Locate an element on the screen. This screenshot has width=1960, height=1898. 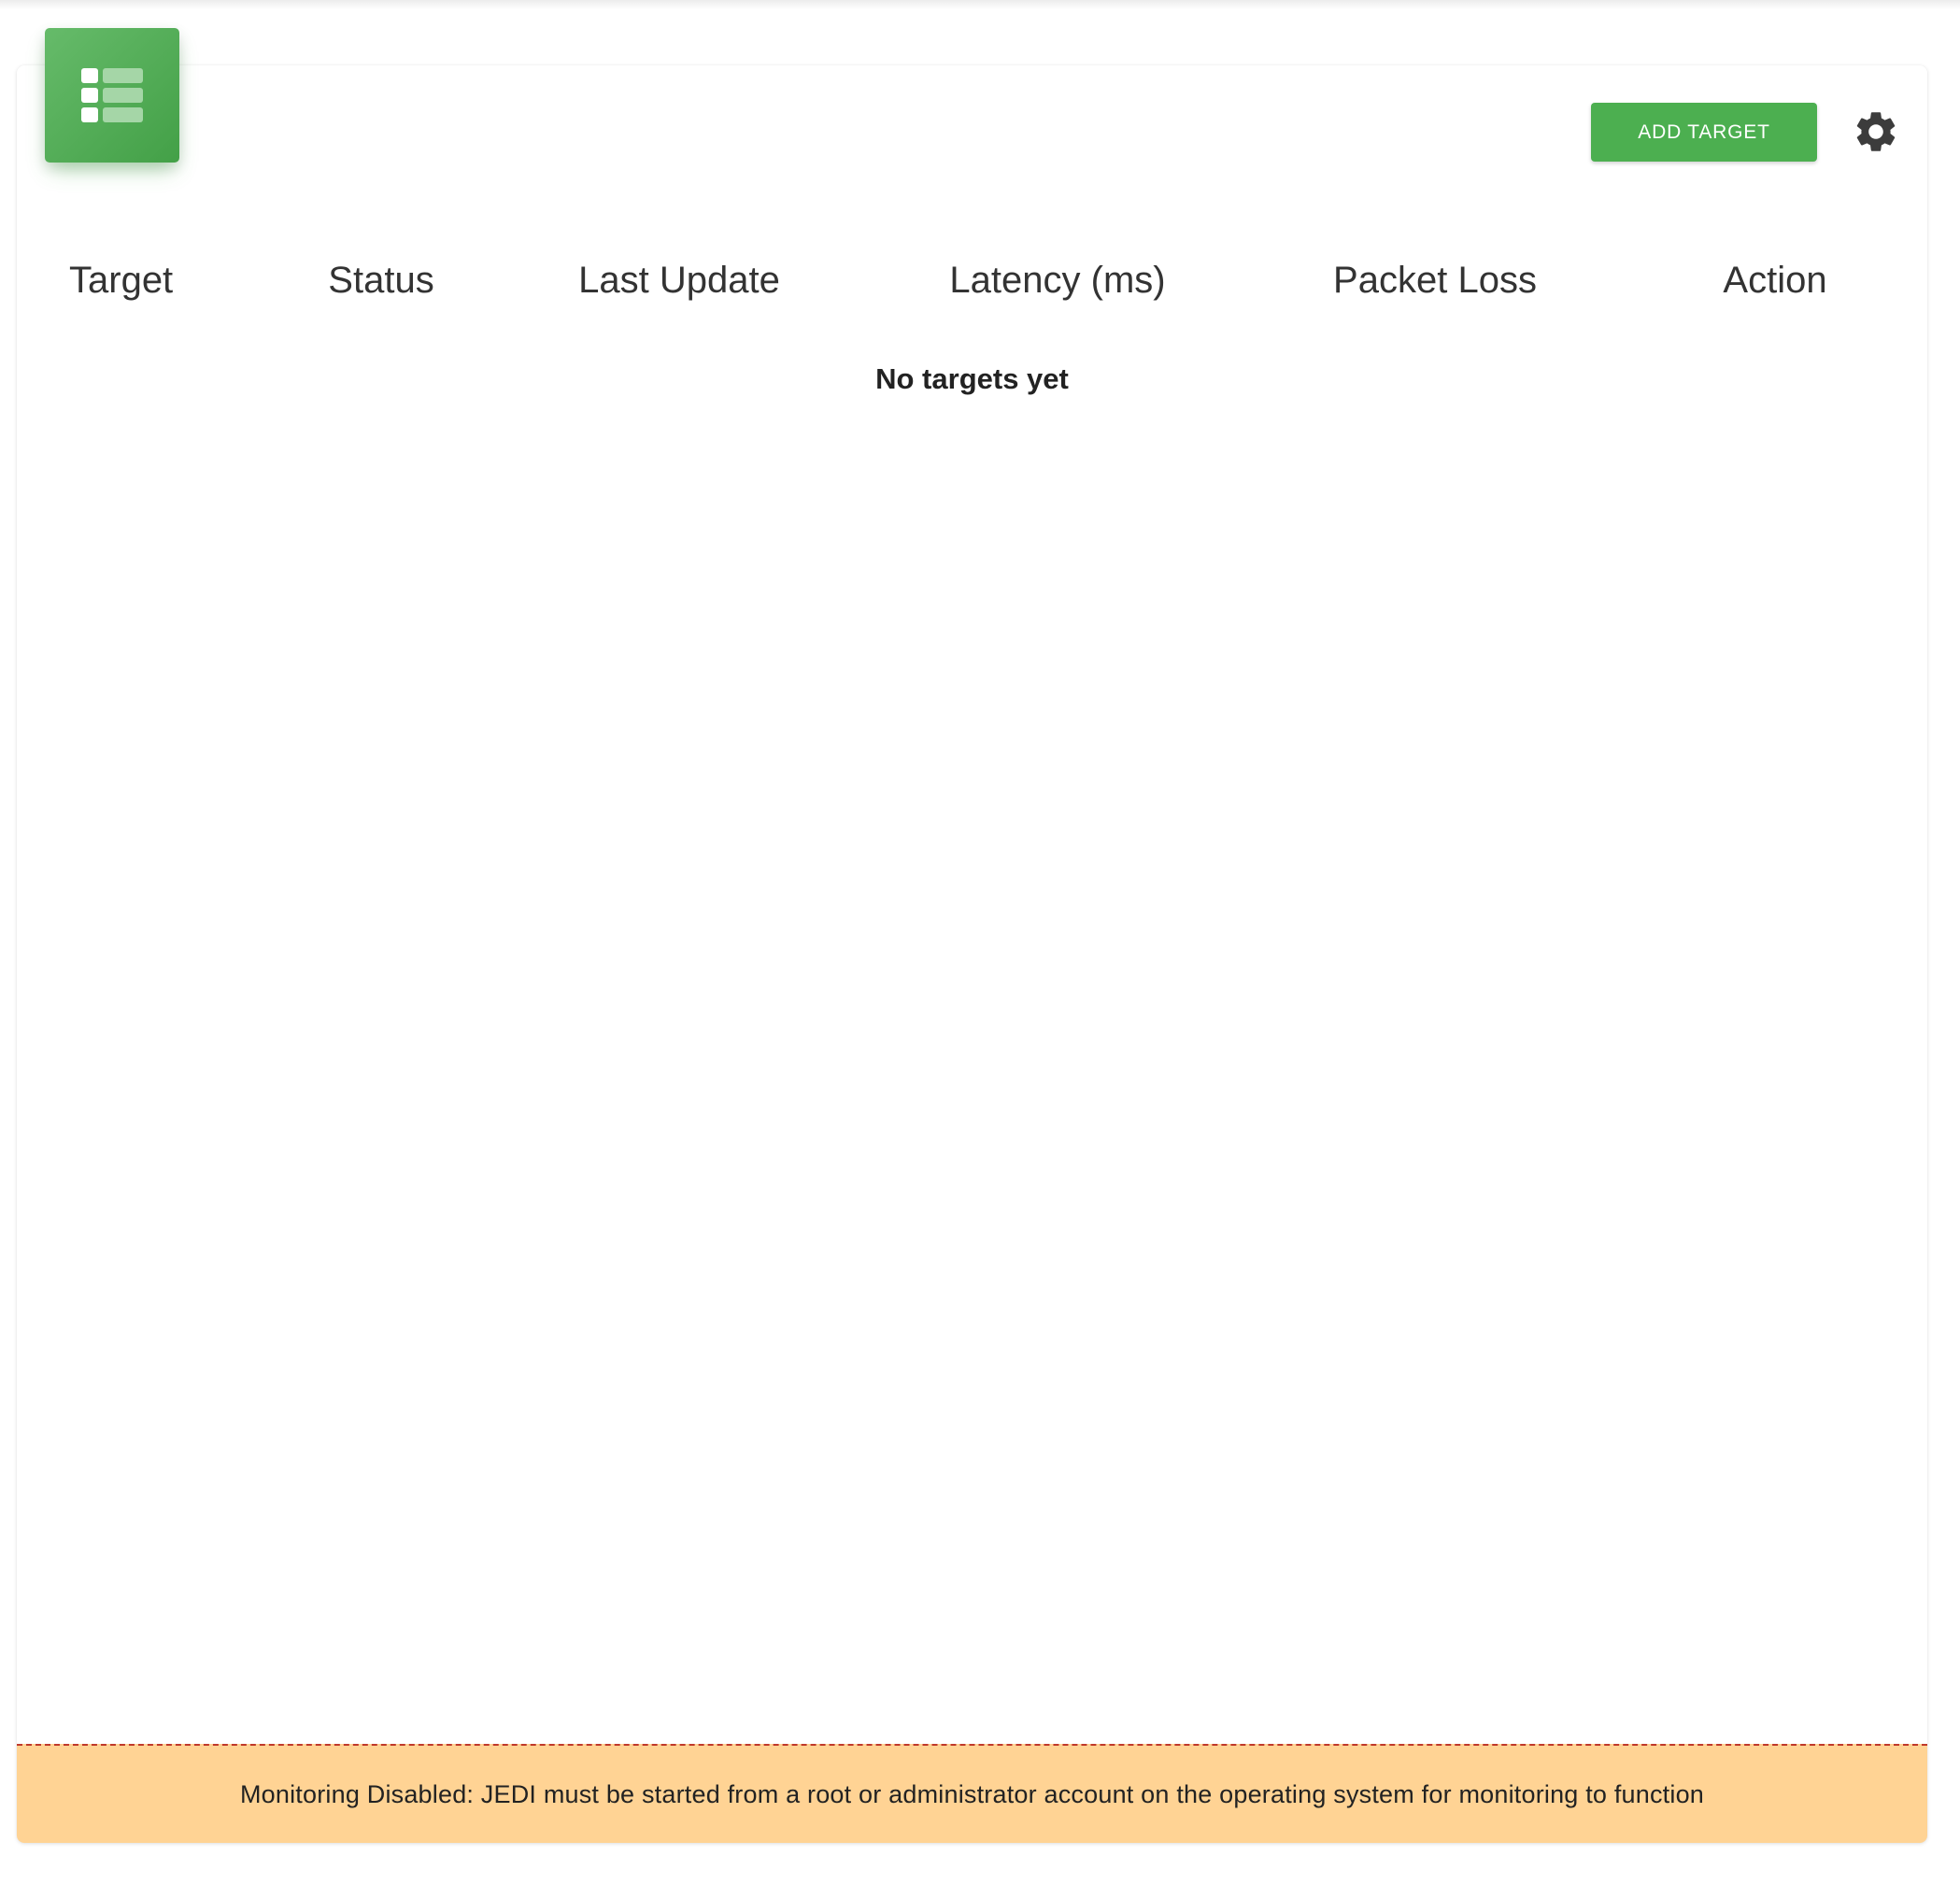
add-target-button: ADD TARGET is located at coordinates (1704, 132).